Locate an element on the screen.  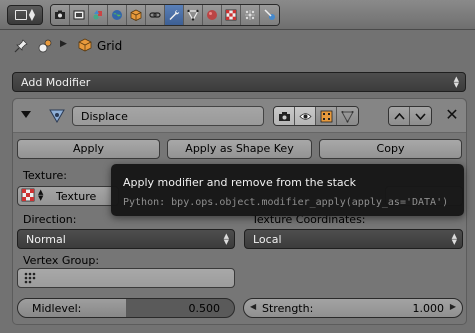
tab-physics is located at coordinates (269, 15).